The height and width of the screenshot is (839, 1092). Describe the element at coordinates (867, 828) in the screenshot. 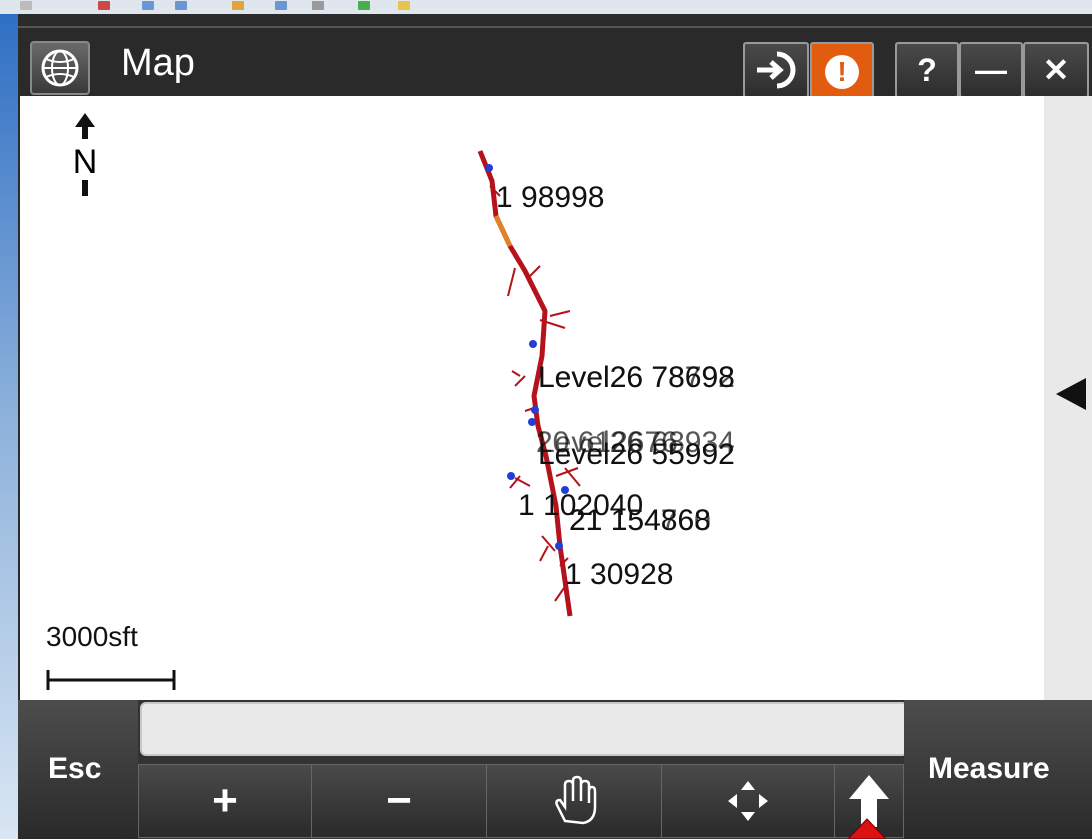

I see `red-pointer-icon` at that location.